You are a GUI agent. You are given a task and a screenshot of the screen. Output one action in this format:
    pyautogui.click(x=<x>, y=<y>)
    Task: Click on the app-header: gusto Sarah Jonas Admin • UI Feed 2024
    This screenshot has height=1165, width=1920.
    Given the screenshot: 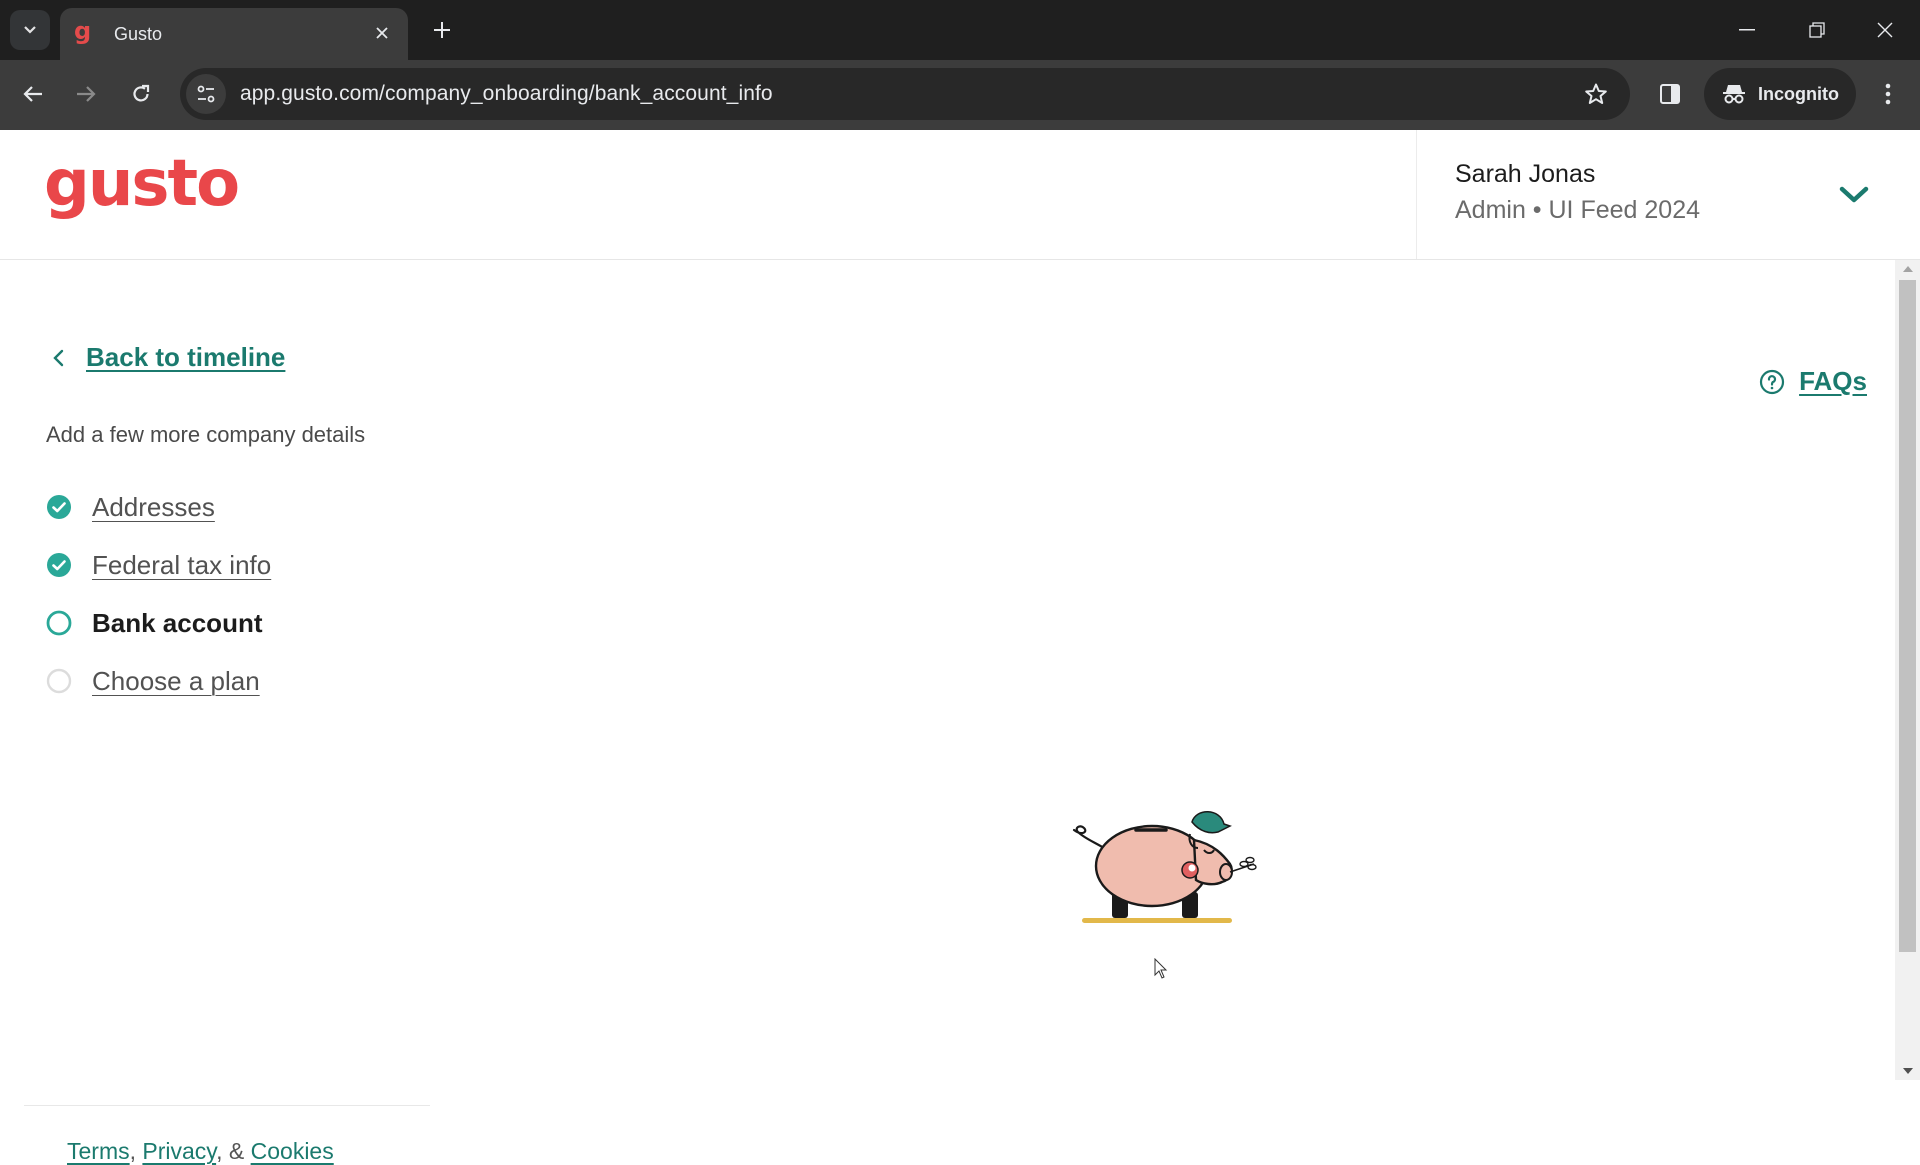 What is the action you would take?
    pyautogui.click(x=960, y=195)
    